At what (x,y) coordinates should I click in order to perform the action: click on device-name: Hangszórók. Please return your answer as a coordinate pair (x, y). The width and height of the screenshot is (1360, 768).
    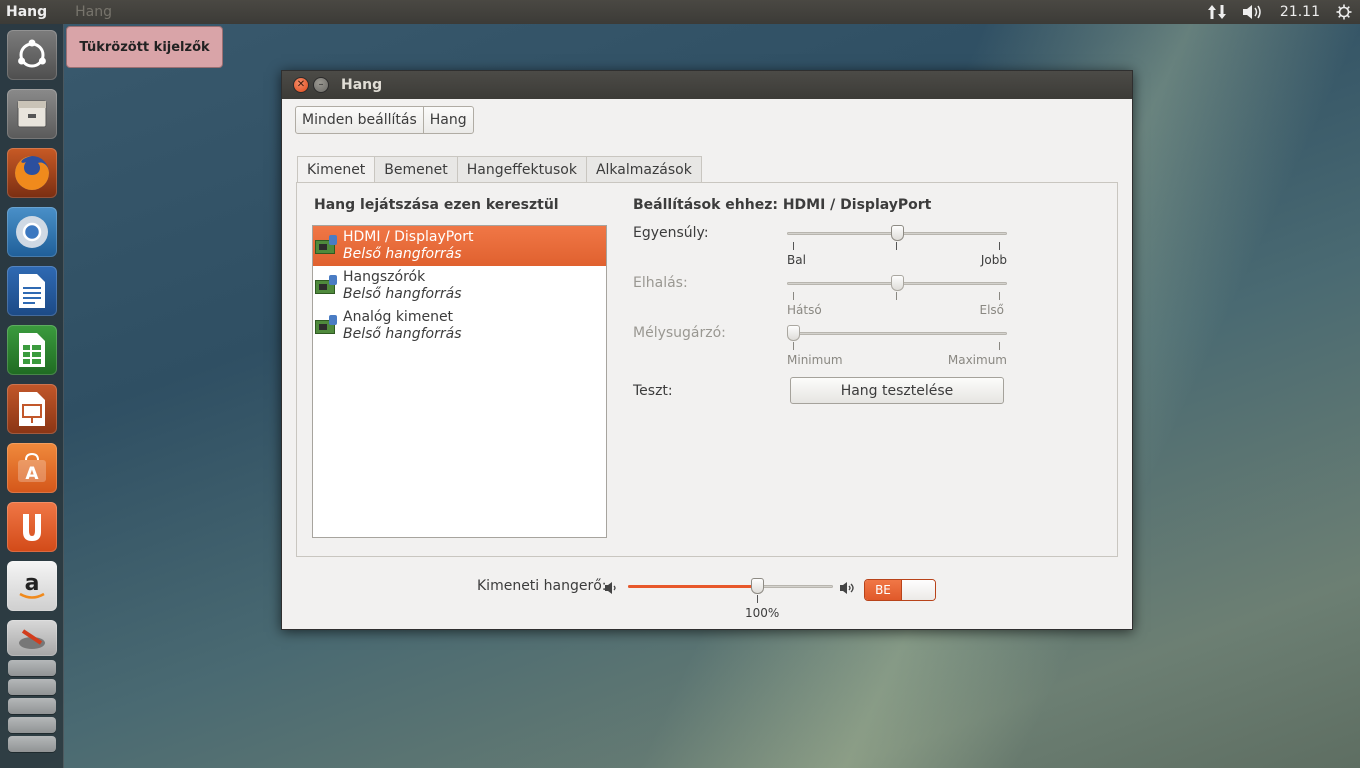
    Looking at the image, I should click on (384, 277).